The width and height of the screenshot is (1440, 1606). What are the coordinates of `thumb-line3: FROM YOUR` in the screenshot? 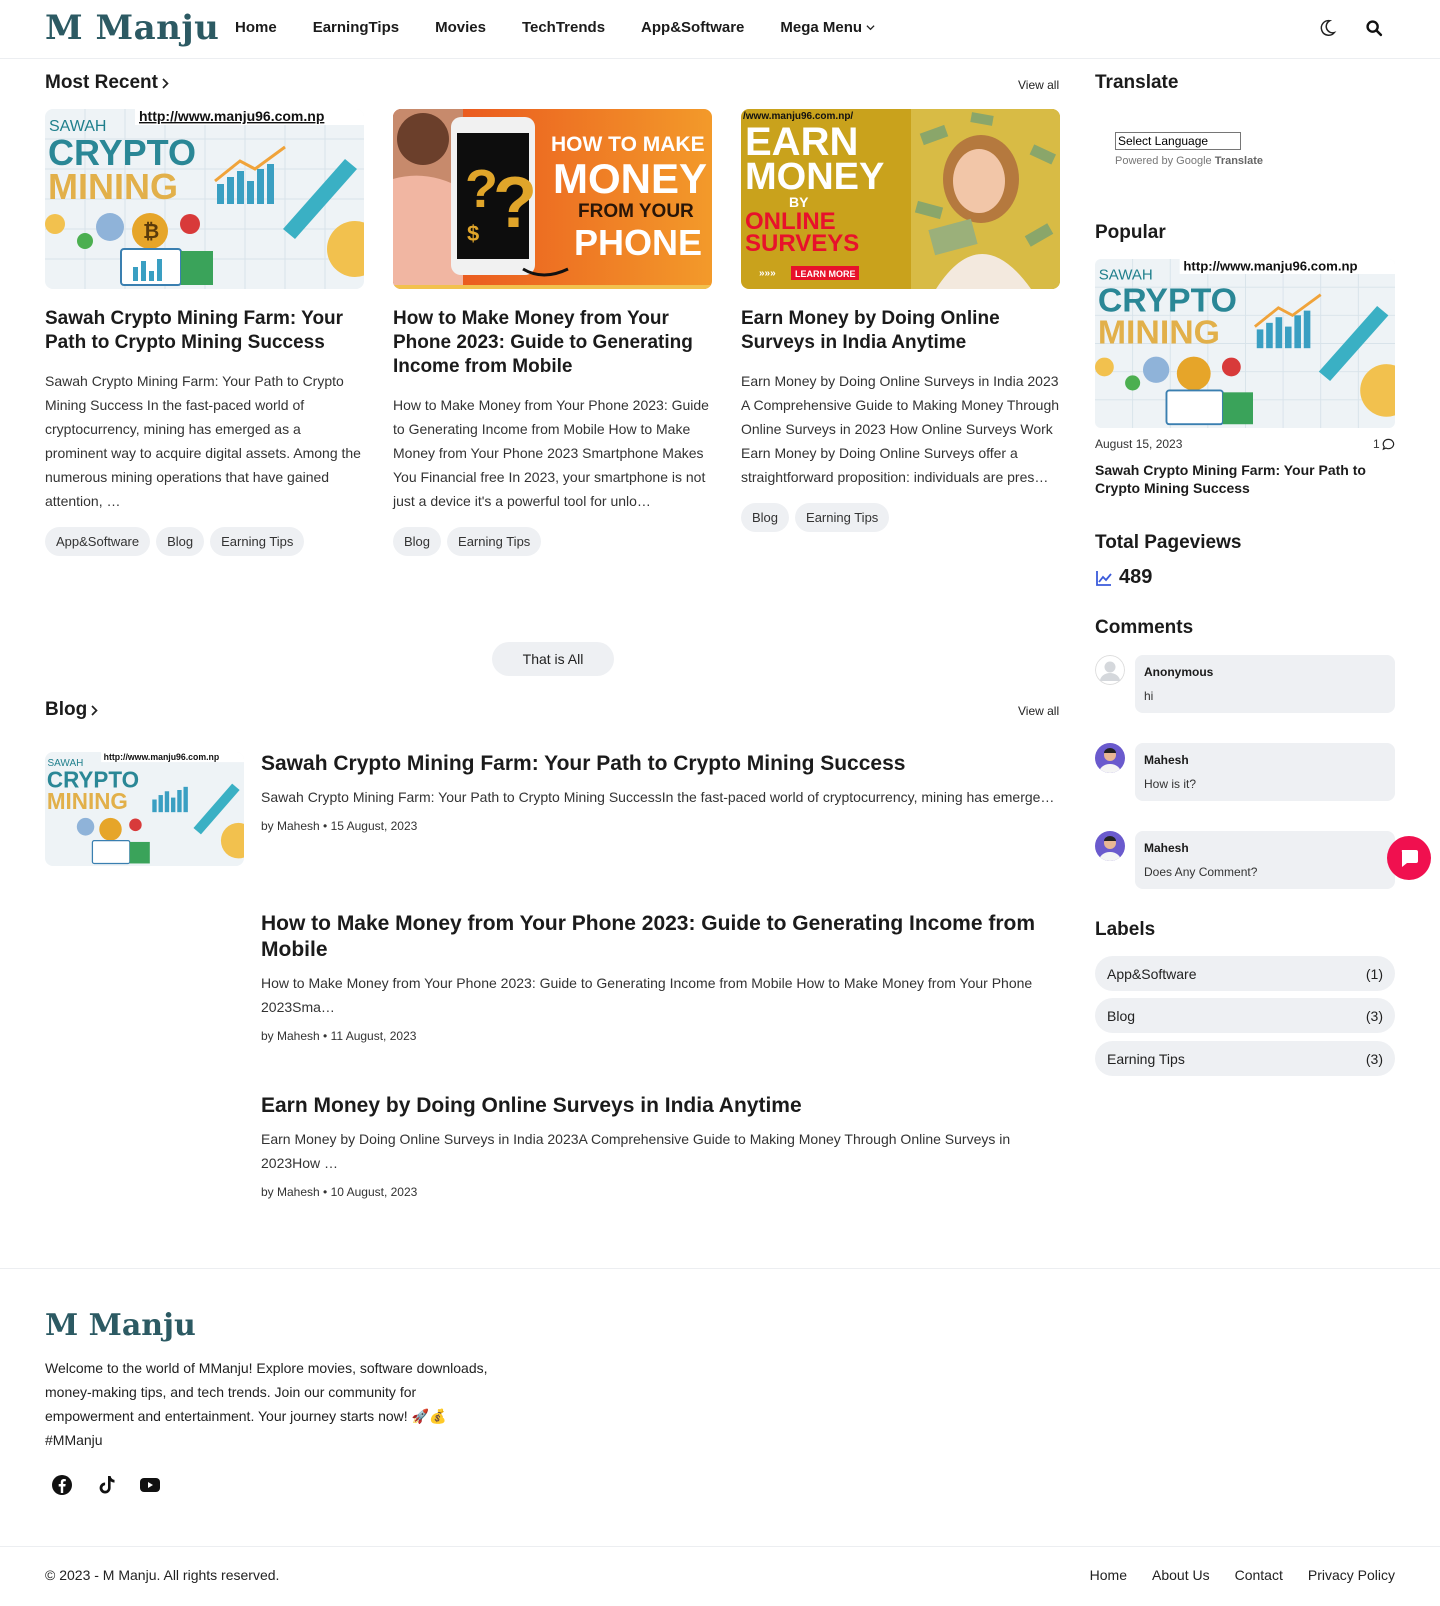 It's located at (636, 211).